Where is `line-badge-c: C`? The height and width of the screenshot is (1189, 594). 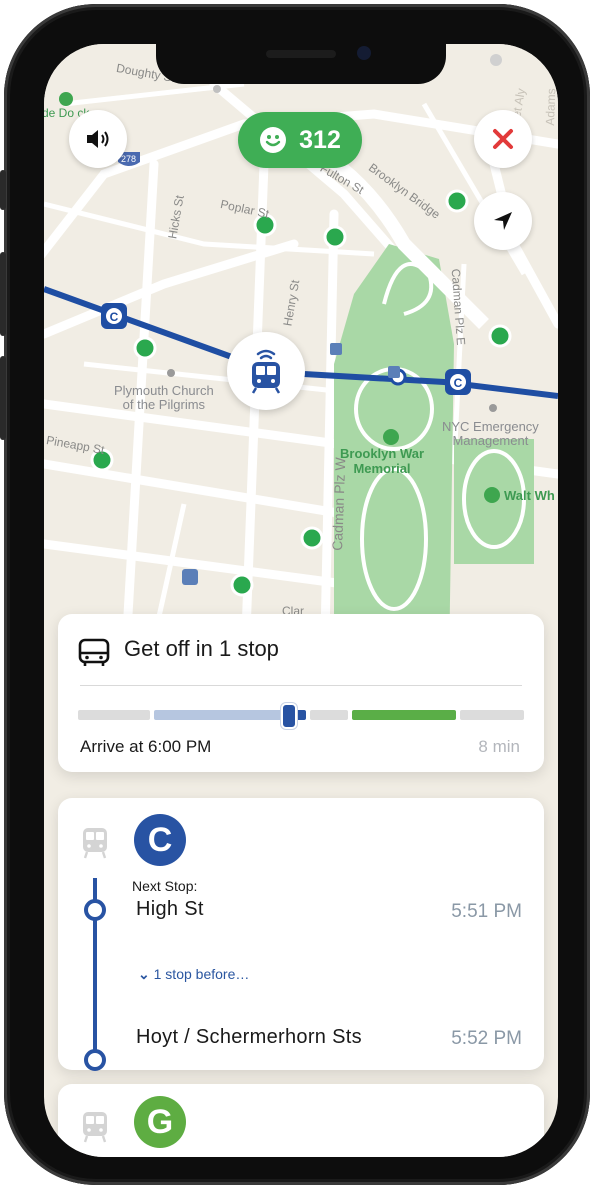 line-badge-c: C is located at coordinates (160, 840).